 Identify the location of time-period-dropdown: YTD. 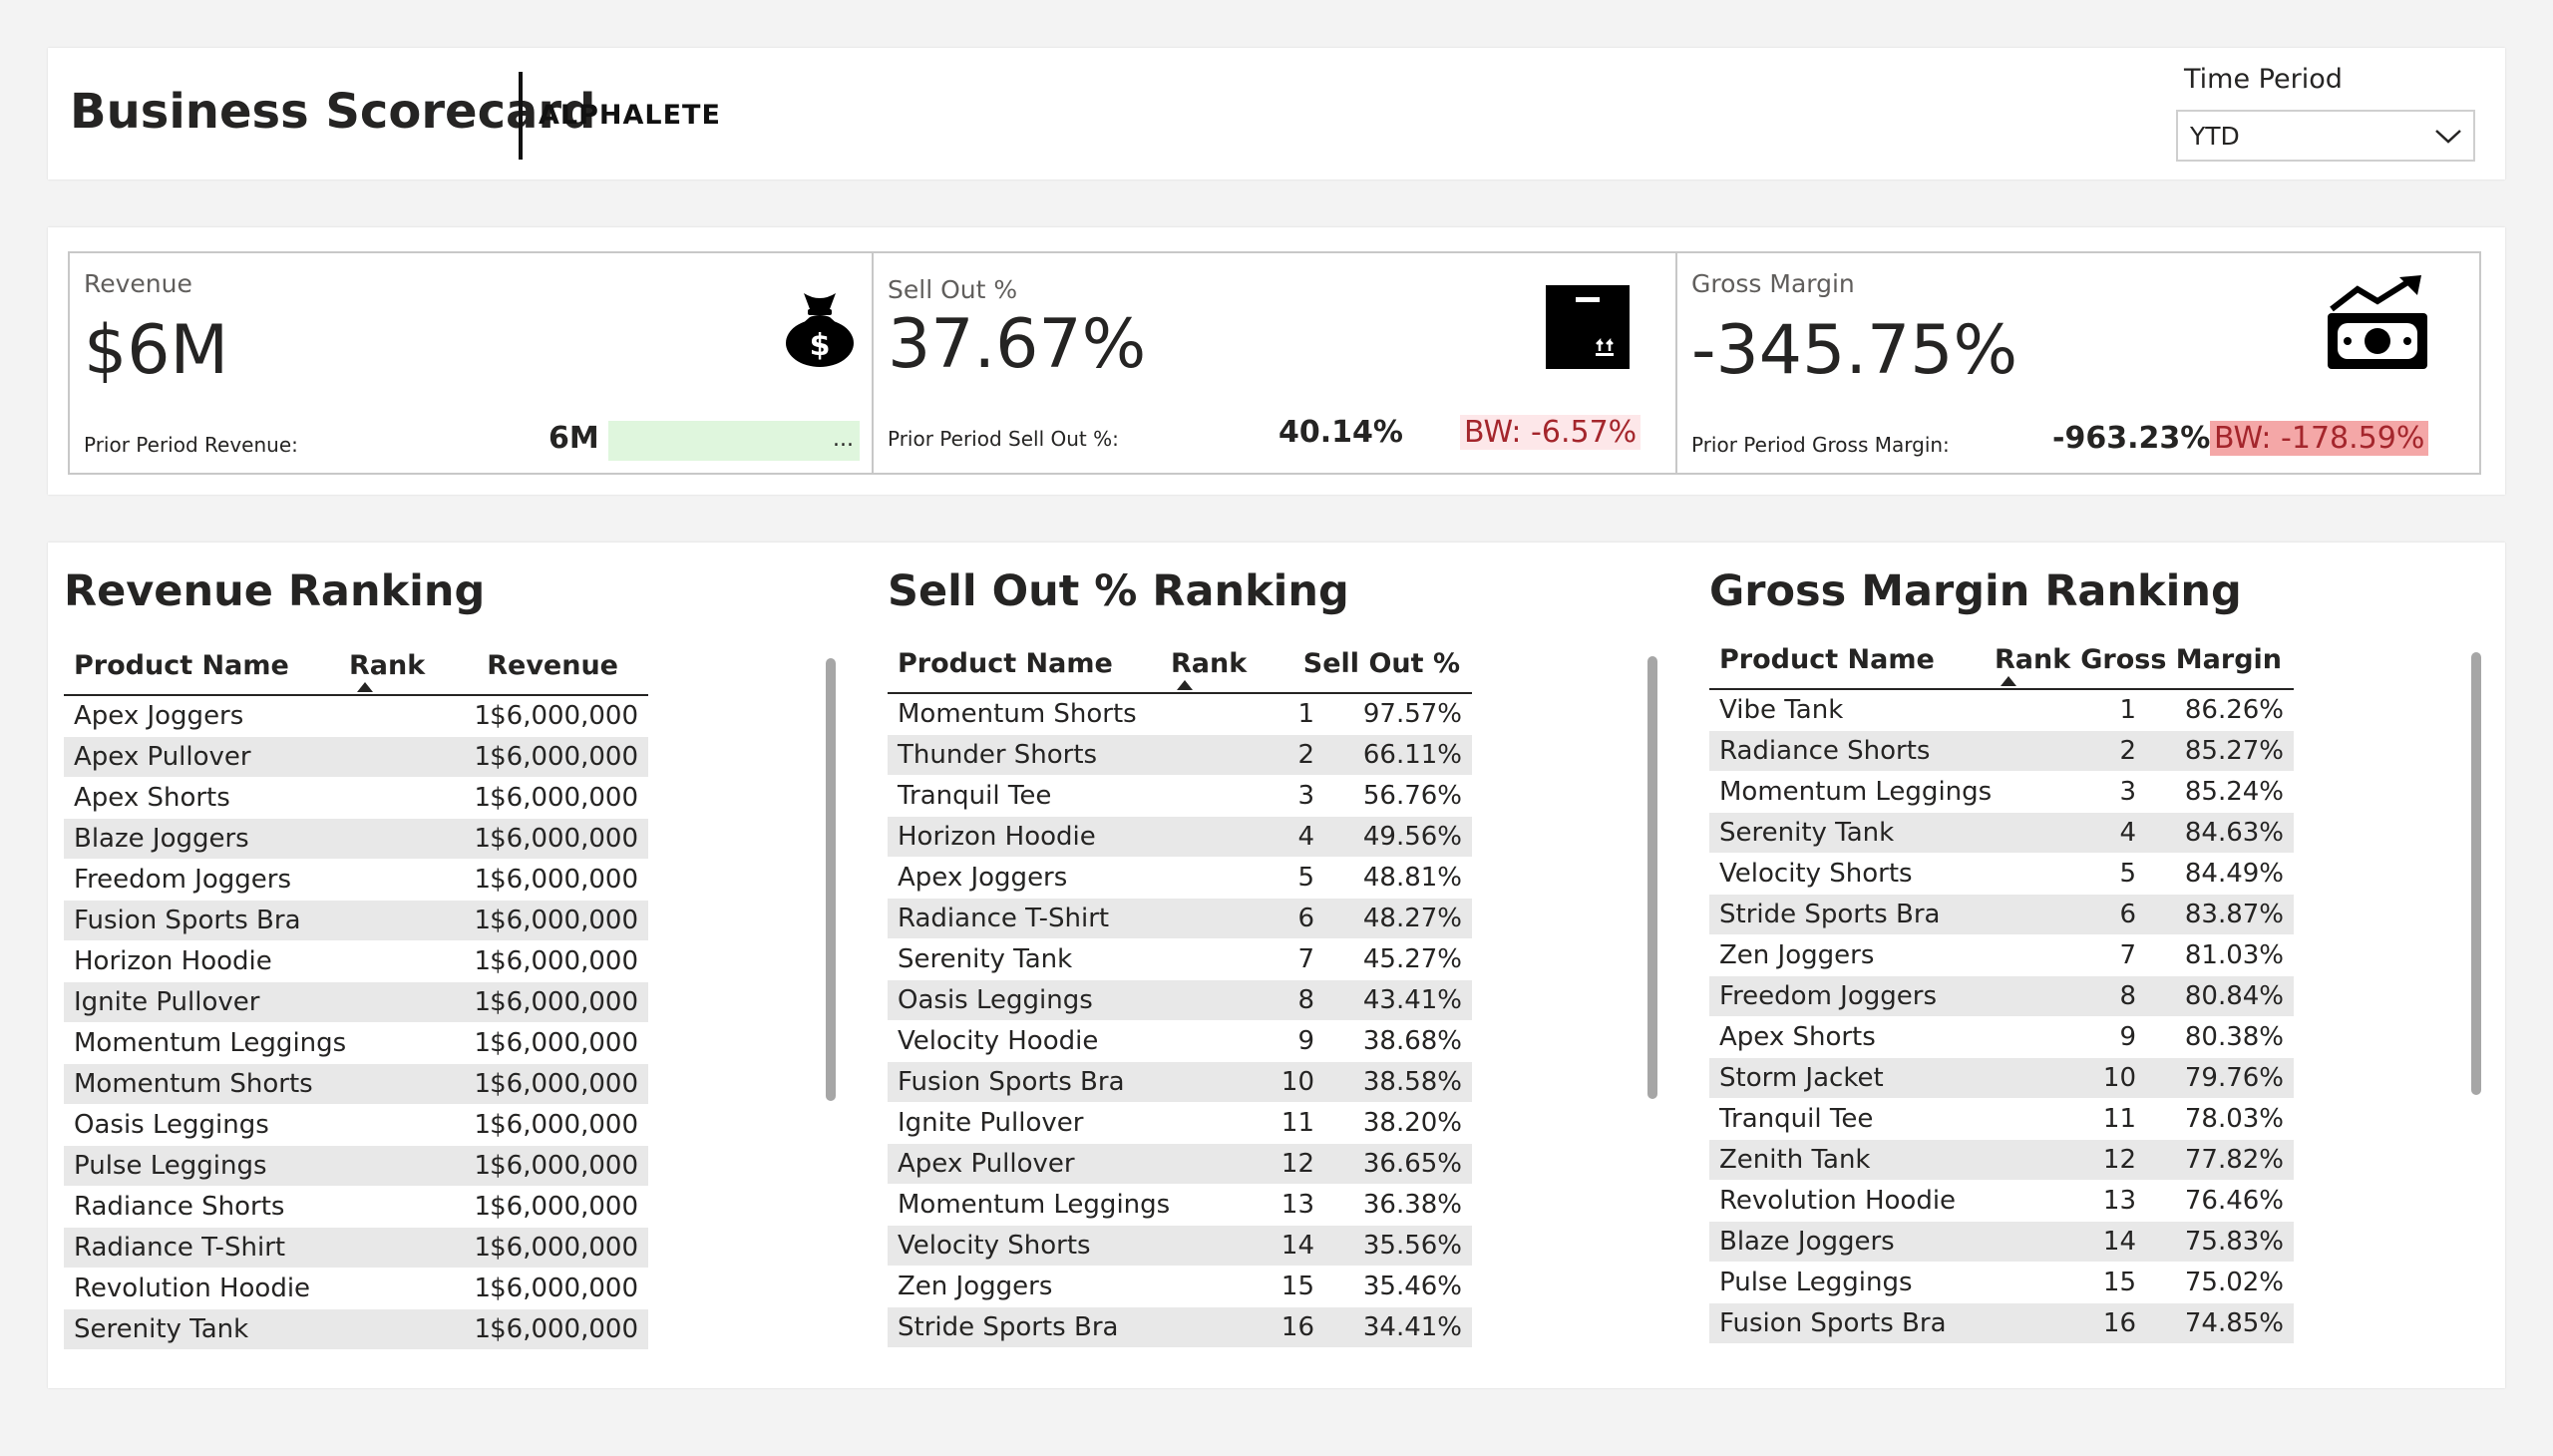
(2326, 136).